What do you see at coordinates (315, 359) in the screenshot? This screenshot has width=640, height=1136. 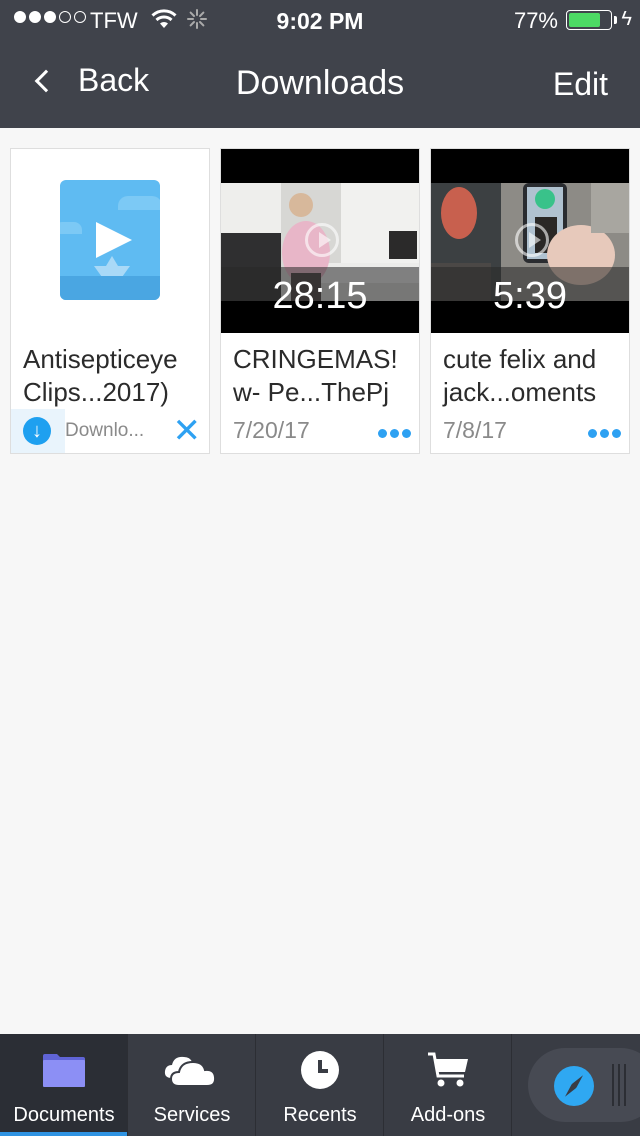 I see `item-title-line1: CRINGEMAS!` at bounding box center [315, 359].